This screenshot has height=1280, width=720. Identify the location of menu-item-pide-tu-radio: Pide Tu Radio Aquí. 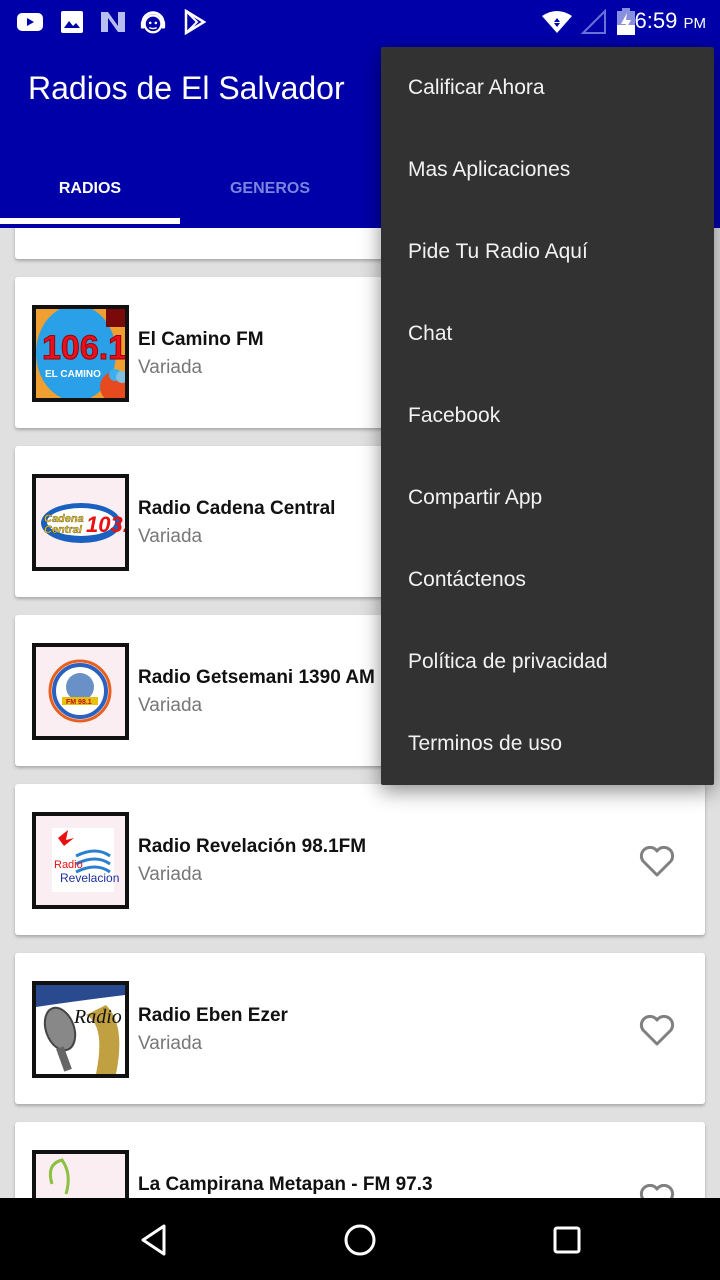
(547, 252).